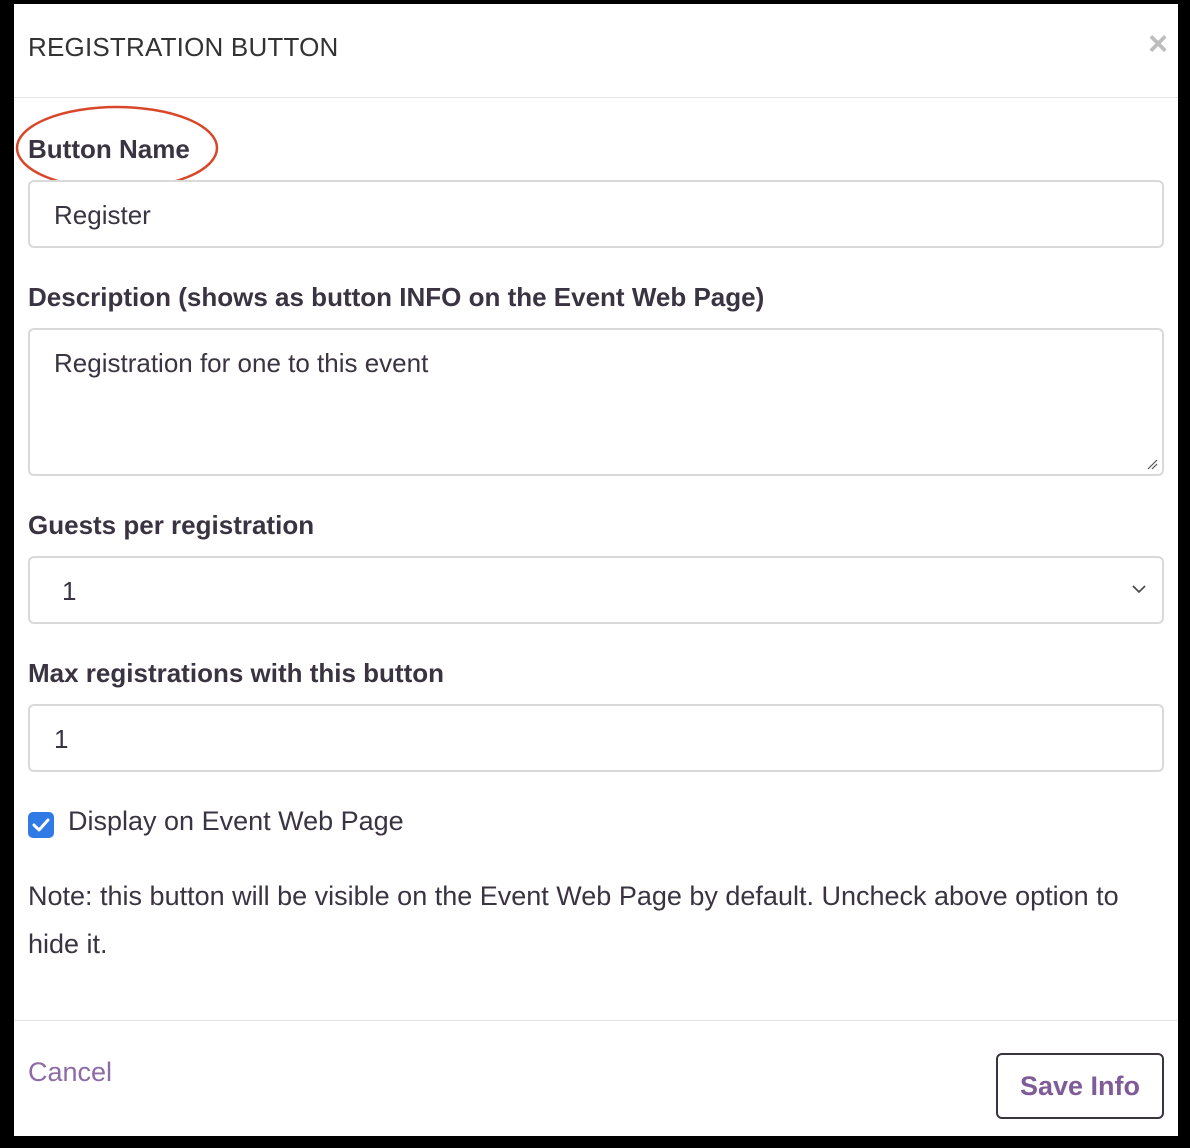  Describe the element at coordinates (236, 673) in the screenshot. I see `max-registrations-label: Max registrations with this button` at that location.